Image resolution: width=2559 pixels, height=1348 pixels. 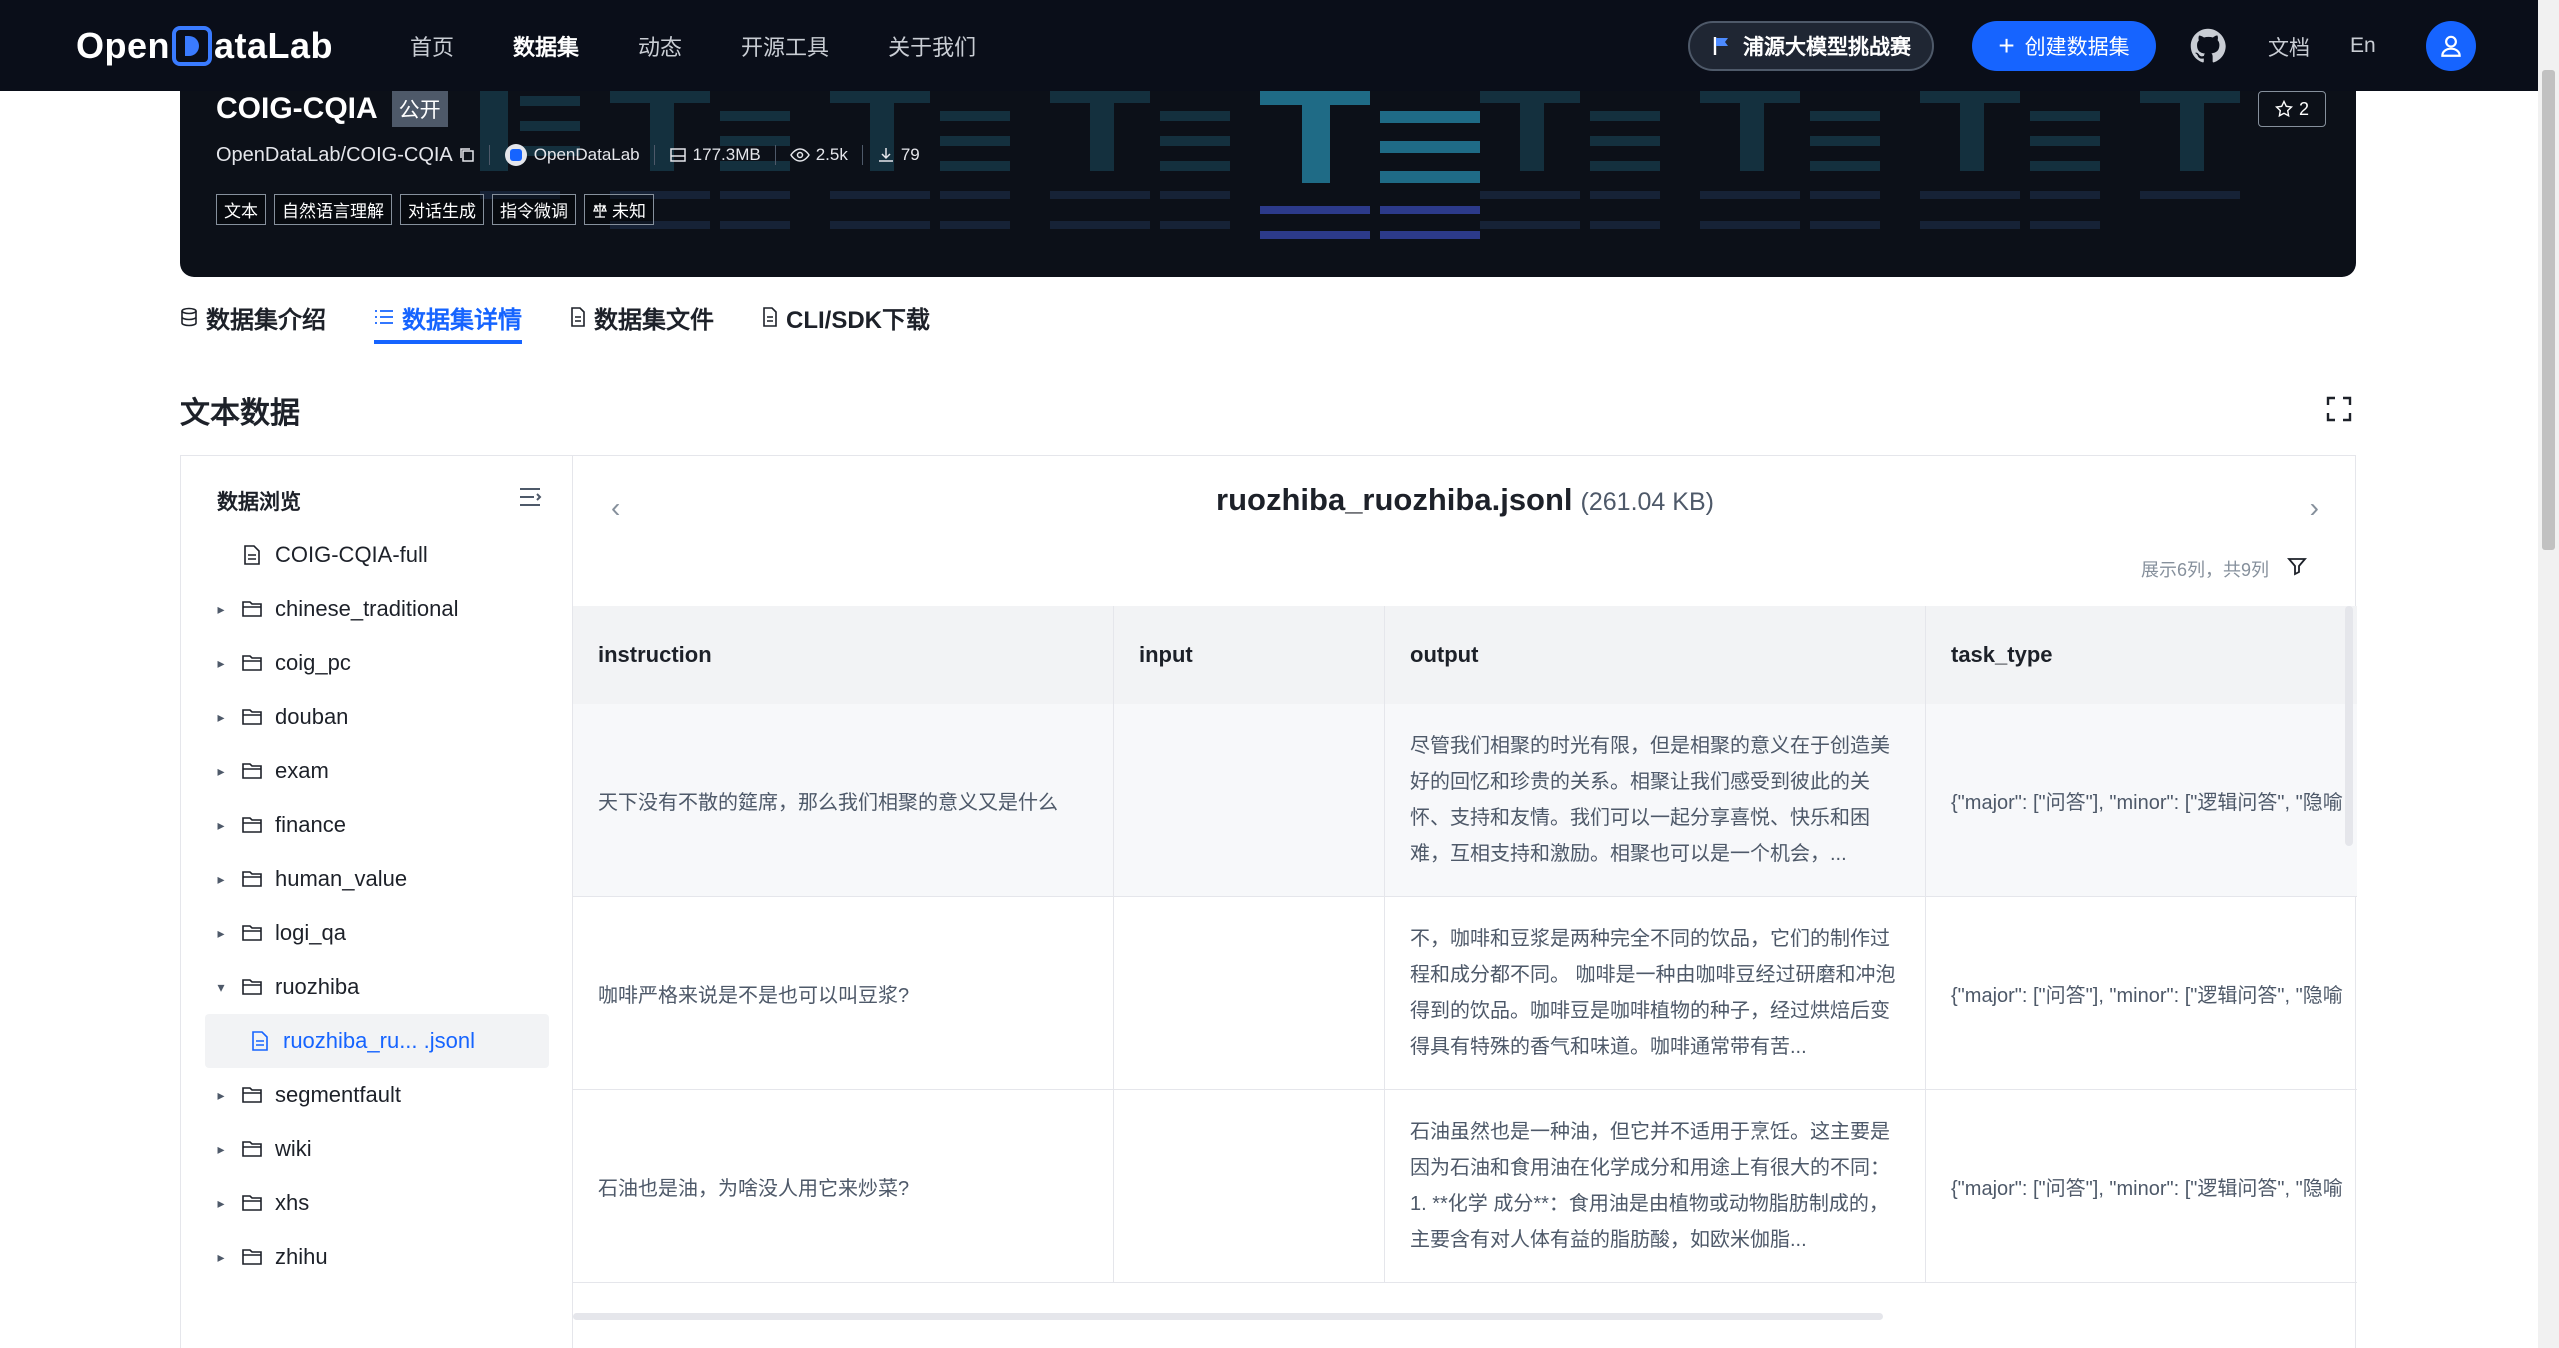 I want to click on sidebar-title: 数据浏览, so click(x=259, y=502).